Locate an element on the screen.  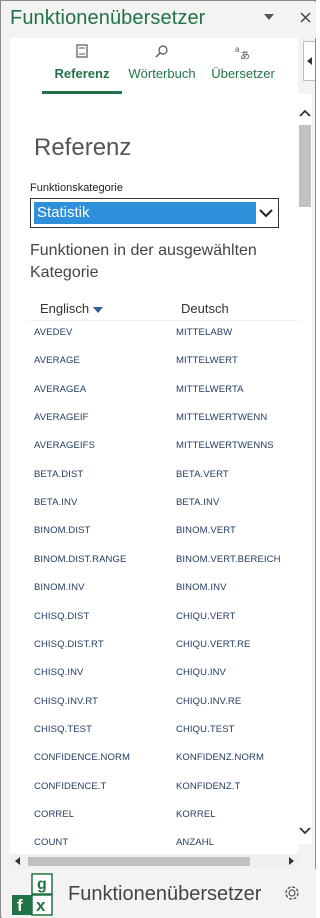
function-english: BINOM.DIST is located at coordinates (62, 530).